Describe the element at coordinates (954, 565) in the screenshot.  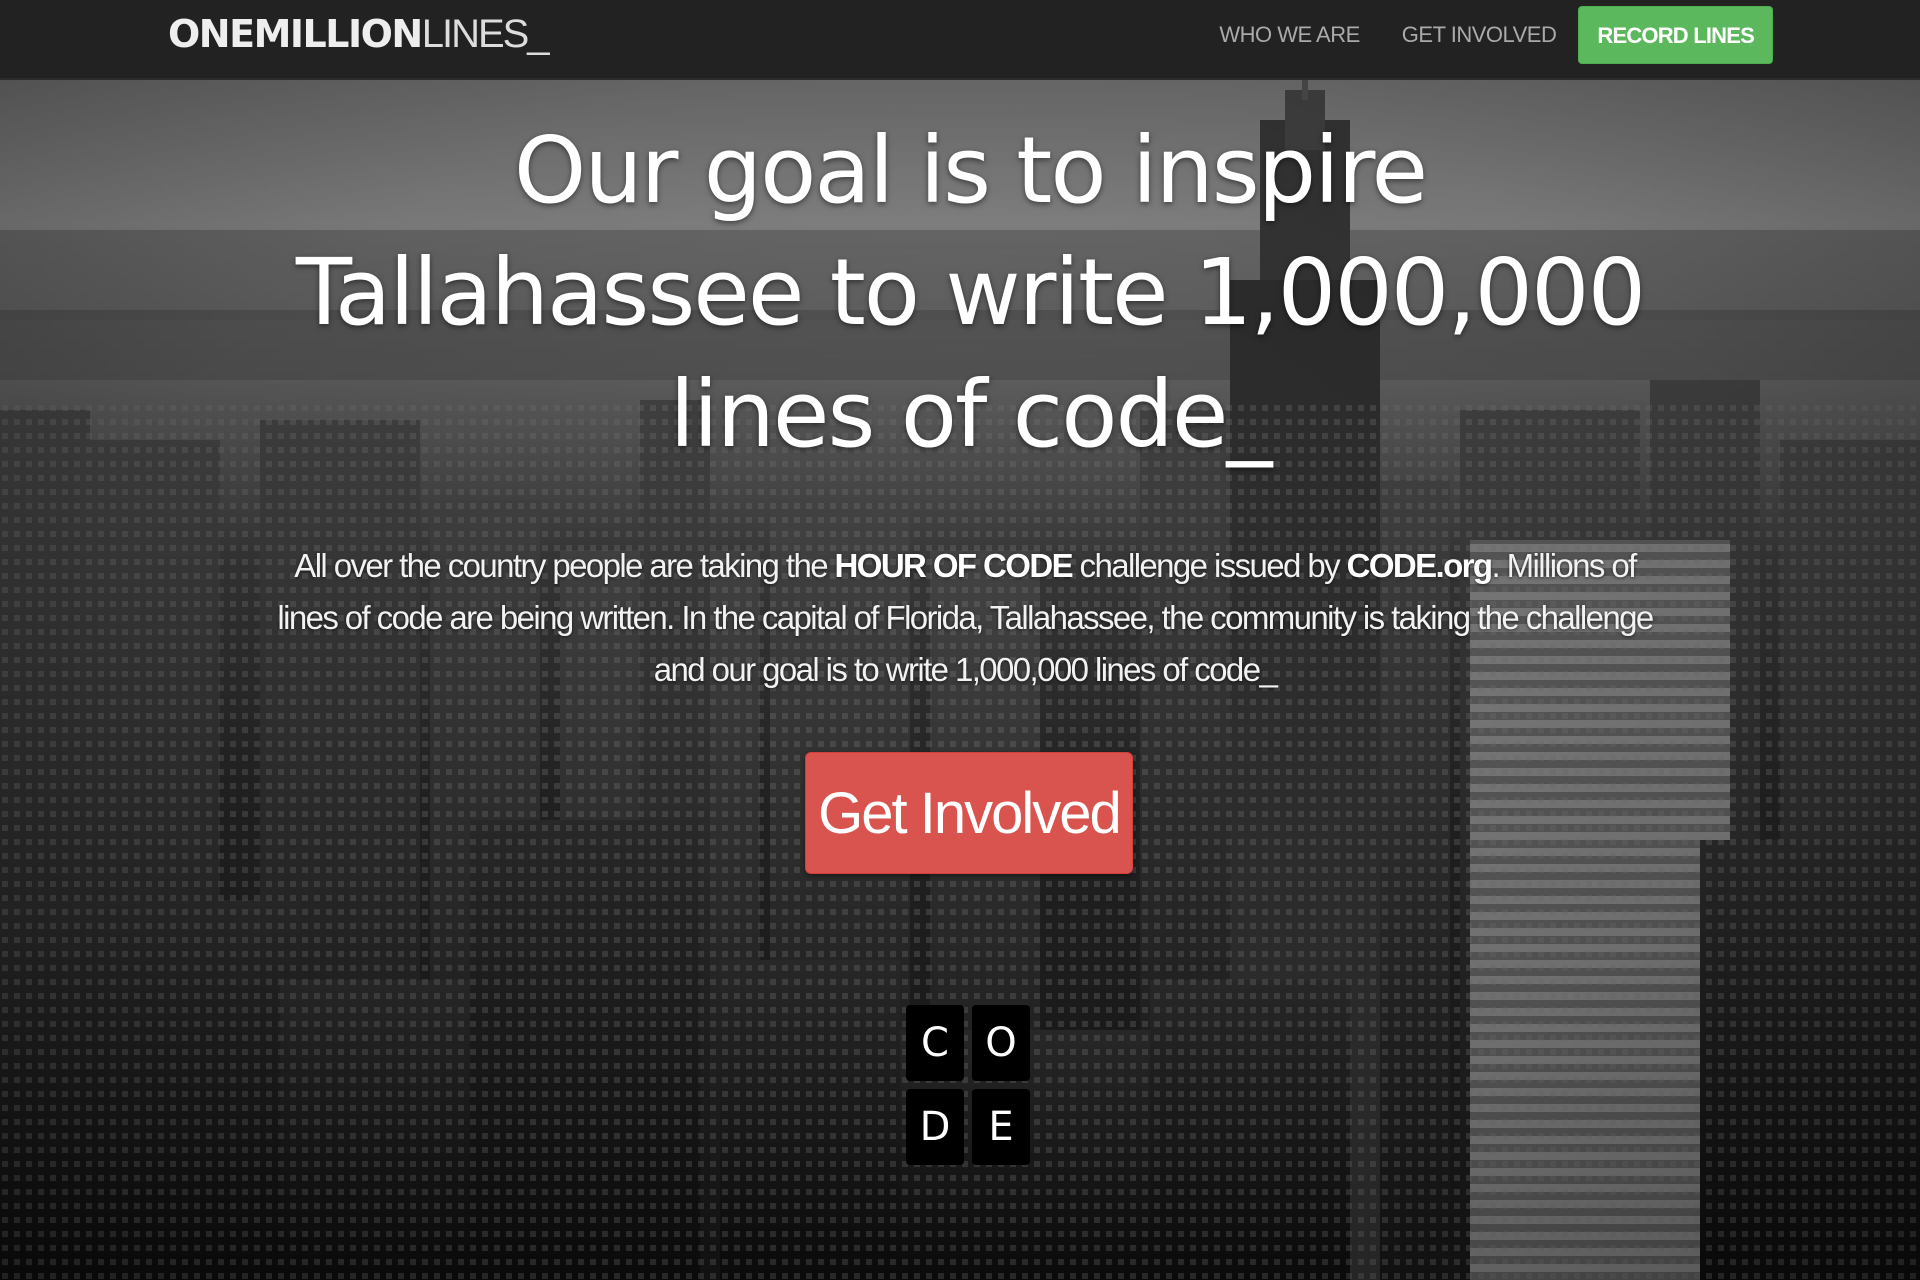
I see `hour-of-code-emphasis: HOUR OF CODE` at that location.